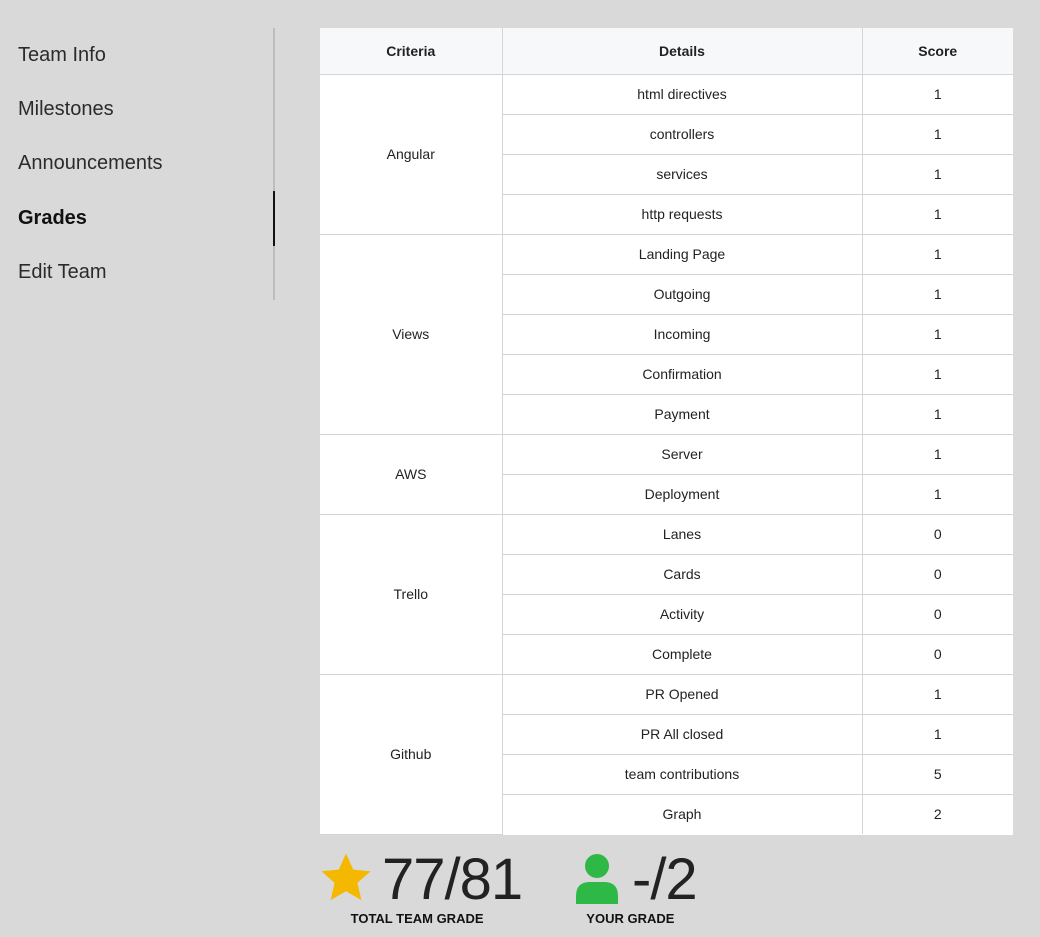 This screenshot has height=937, width=1040. Describe the element at coordinates (411, 334) in the screenshot. I see `criteria-cell: Views` at that location.